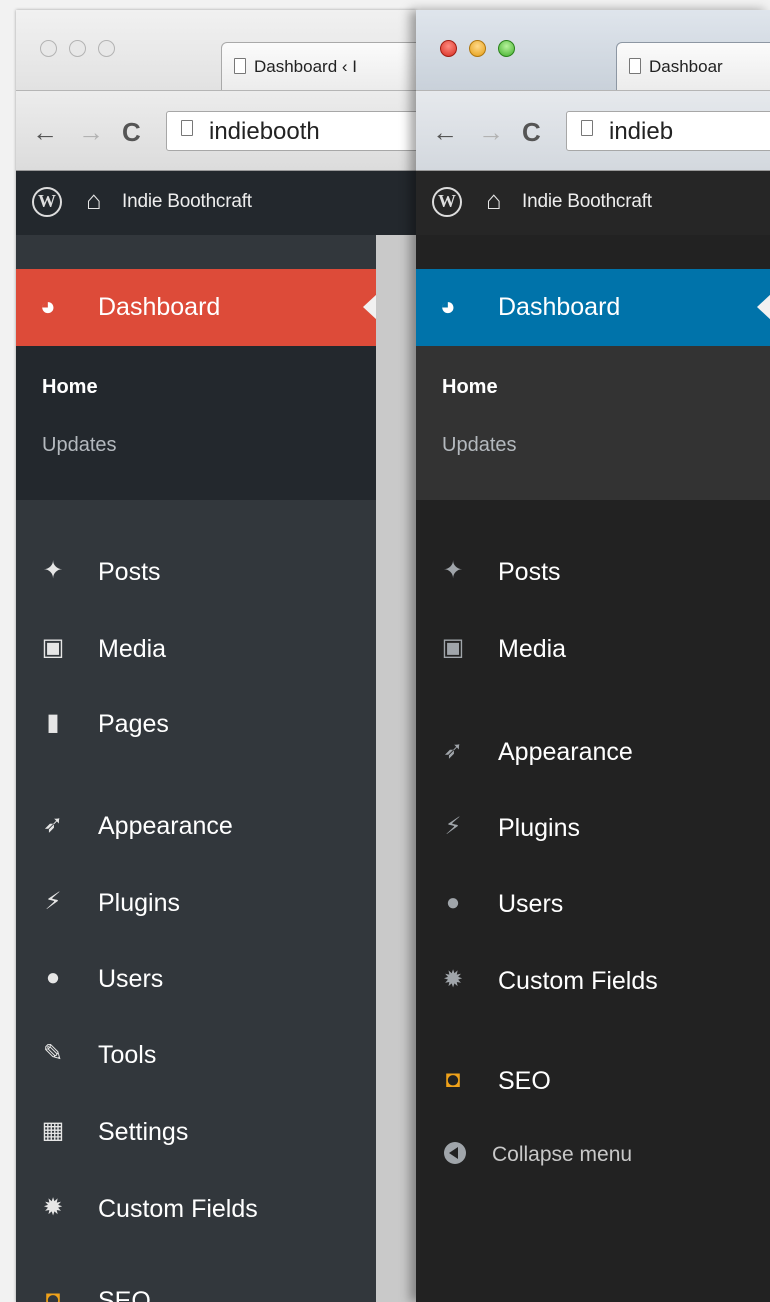 The image size is (770, 1302). I want to click on gear-icon: ✹, so click(453, 979).